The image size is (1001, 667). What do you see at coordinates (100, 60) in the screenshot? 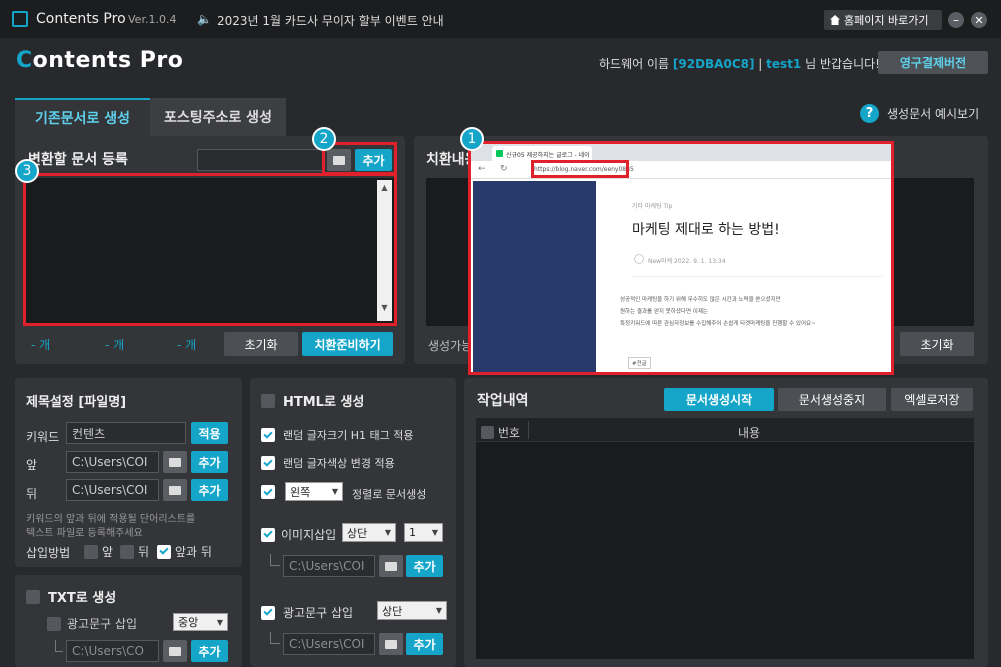
I see `logo: Contents Pro` at bounding box center [100, 60].